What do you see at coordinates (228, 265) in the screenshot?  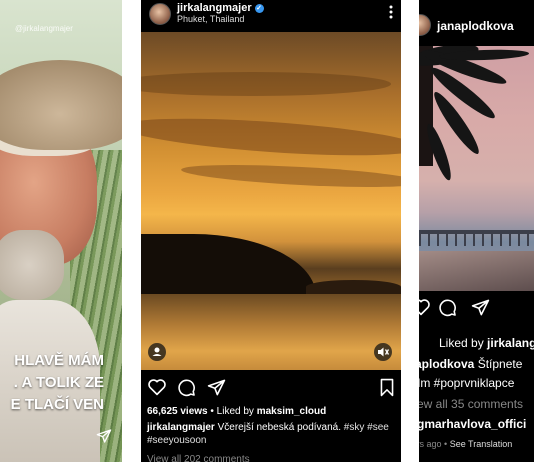 I see `island-silhouette` at bounding box center [228, 265].